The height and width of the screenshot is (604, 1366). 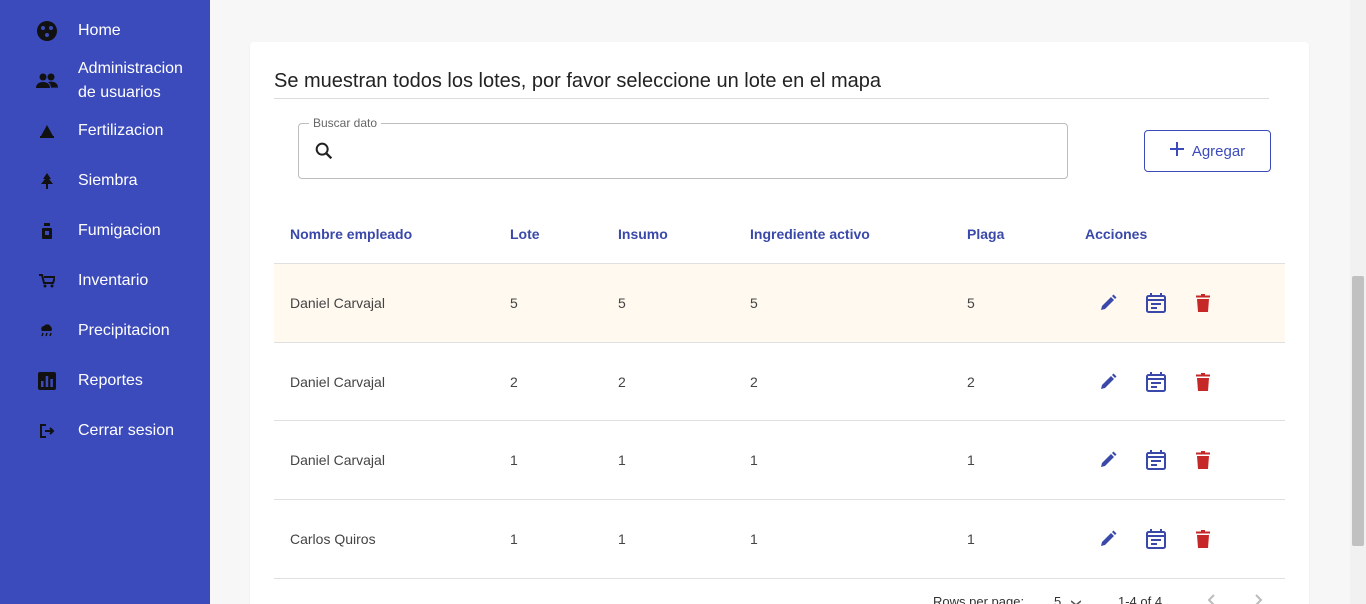 What do you see at coordinates (333, 539) in the screenshot?
I see `cell-nombre: Carlos Quiros` at bounding box center [333, 539].